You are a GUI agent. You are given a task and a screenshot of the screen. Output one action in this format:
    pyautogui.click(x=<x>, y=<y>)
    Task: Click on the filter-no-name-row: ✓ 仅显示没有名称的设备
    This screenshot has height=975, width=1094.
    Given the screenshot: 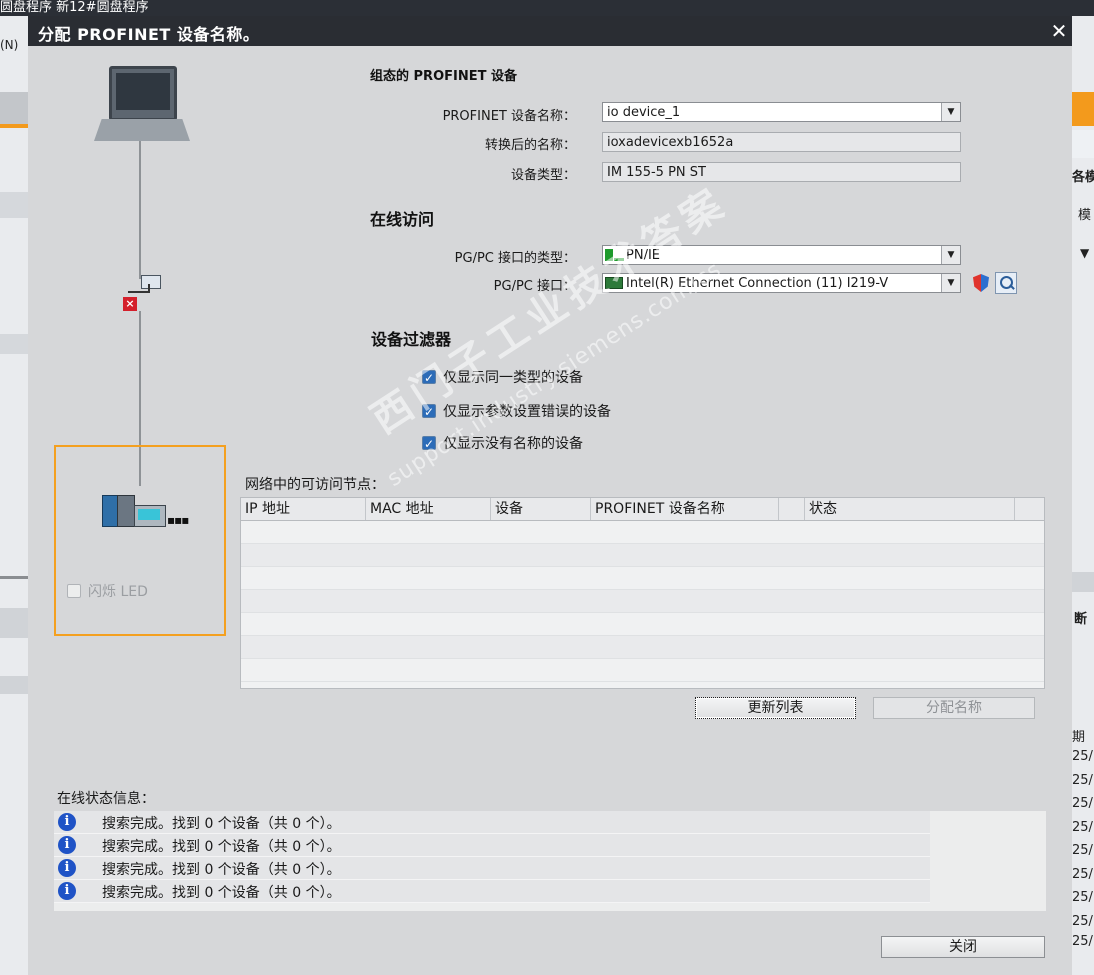 What is the action you would take?
    pyautogui.click(x=502, y=443)
    